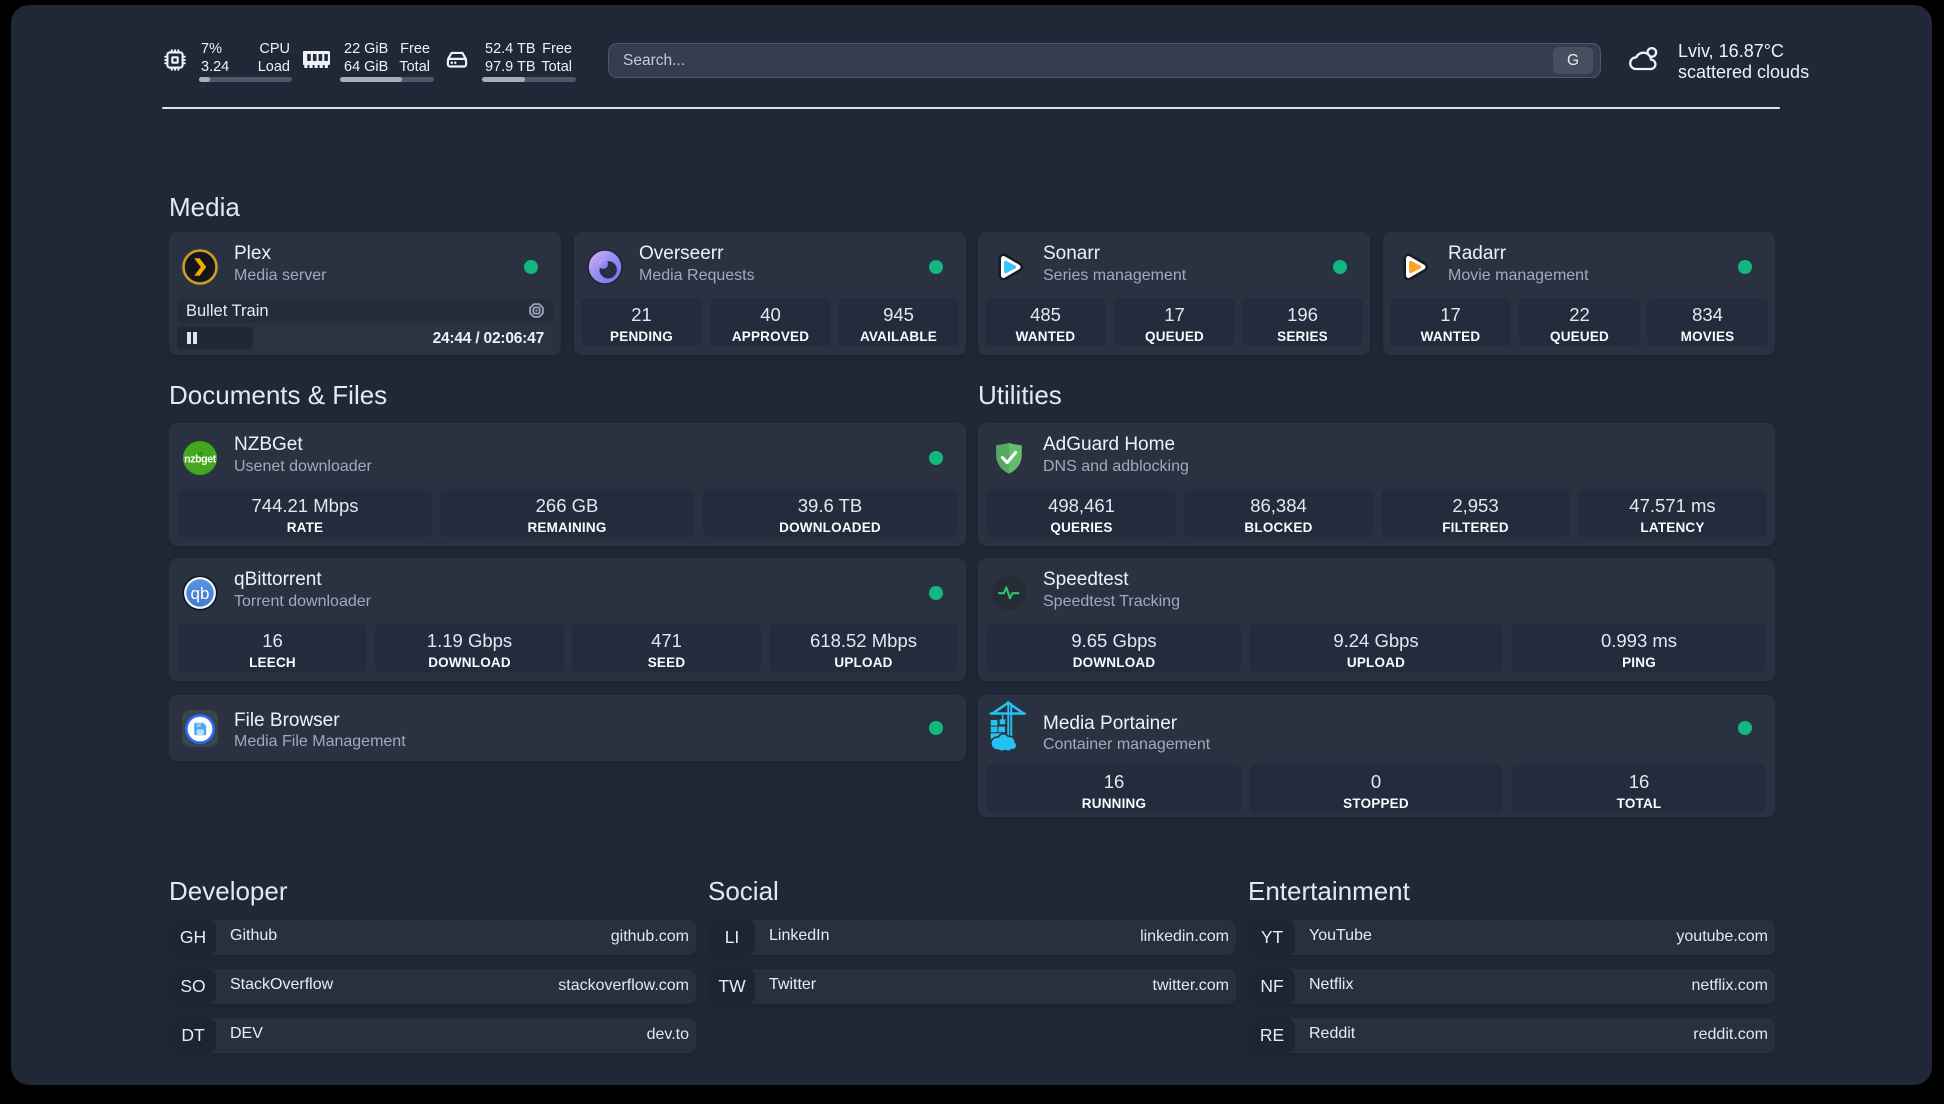  Describe the element at coordinates (200, 593) in the screenshot. I see `svg-text: qb` at that location.